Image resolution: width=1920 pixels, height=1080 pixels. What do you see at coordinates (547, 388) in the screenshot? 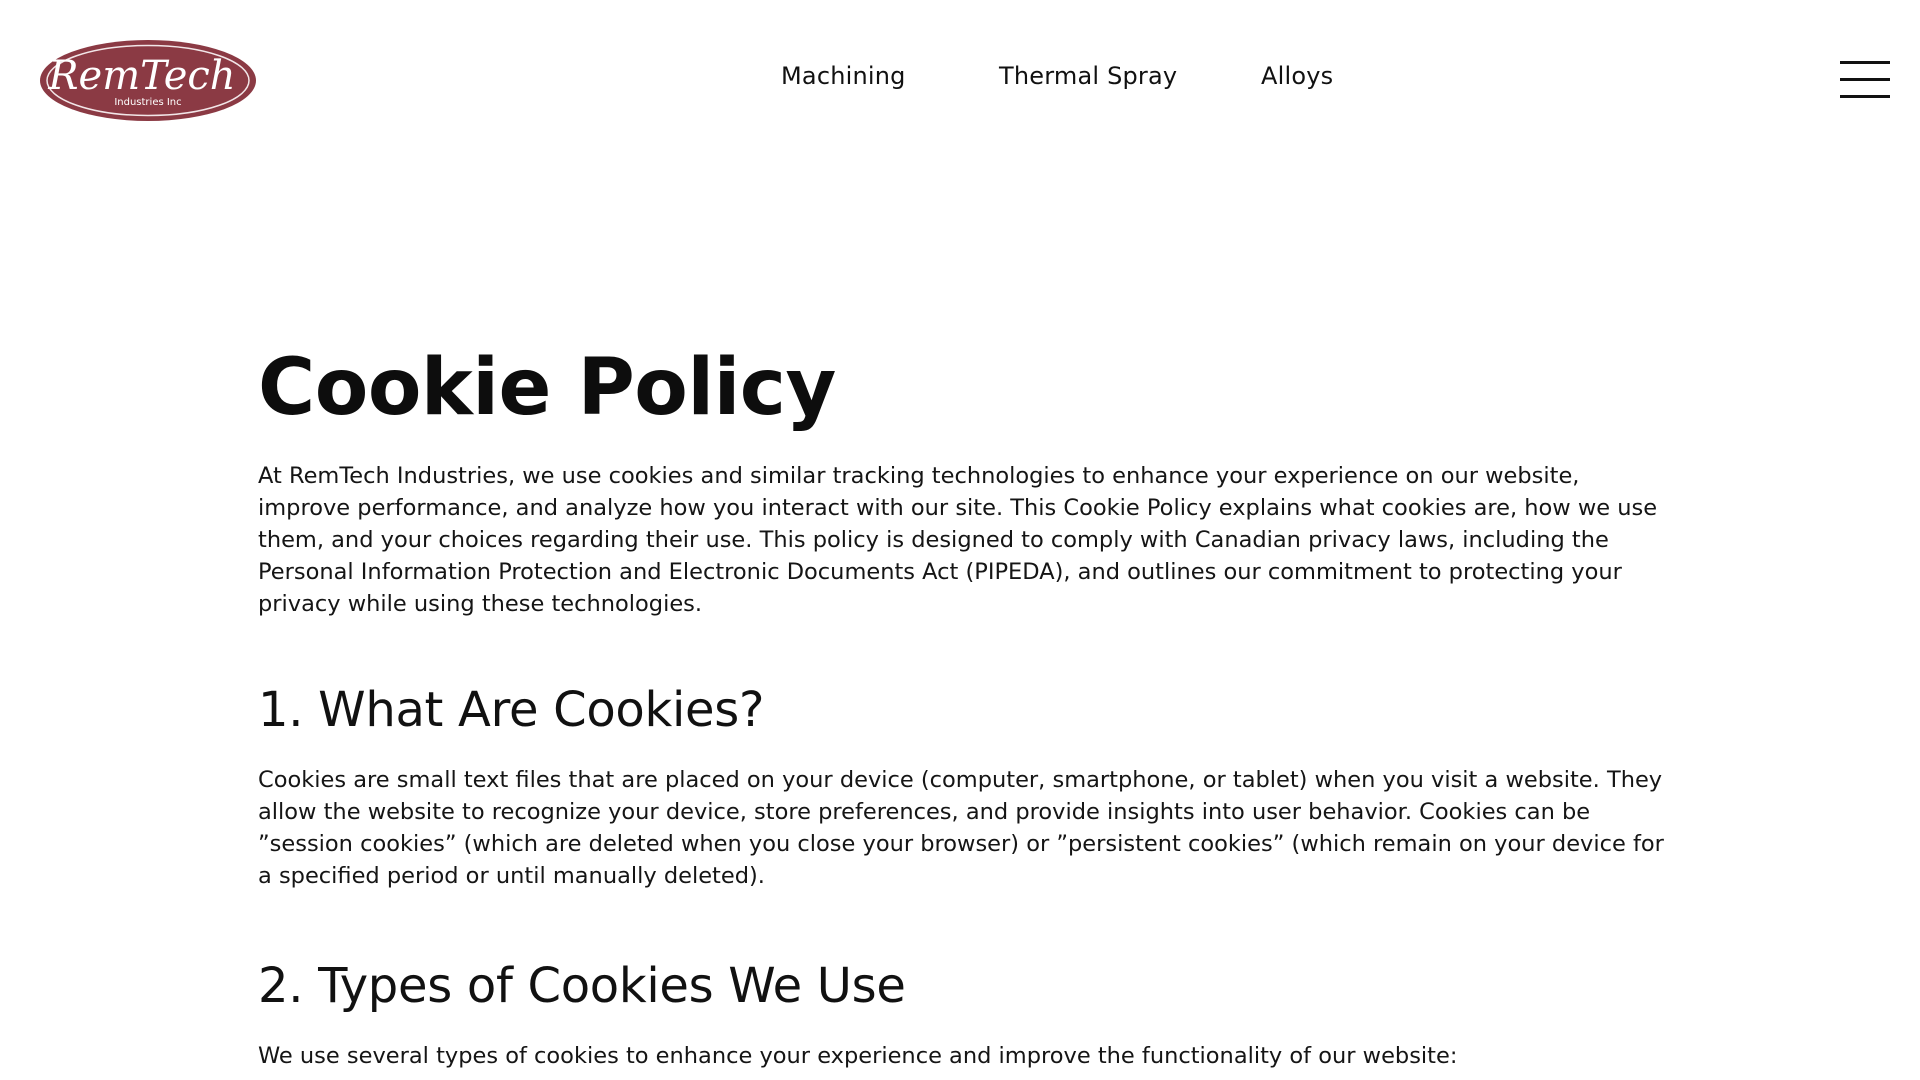
I see `page-title: Cookie Policy` at bounding box center [547, 388].